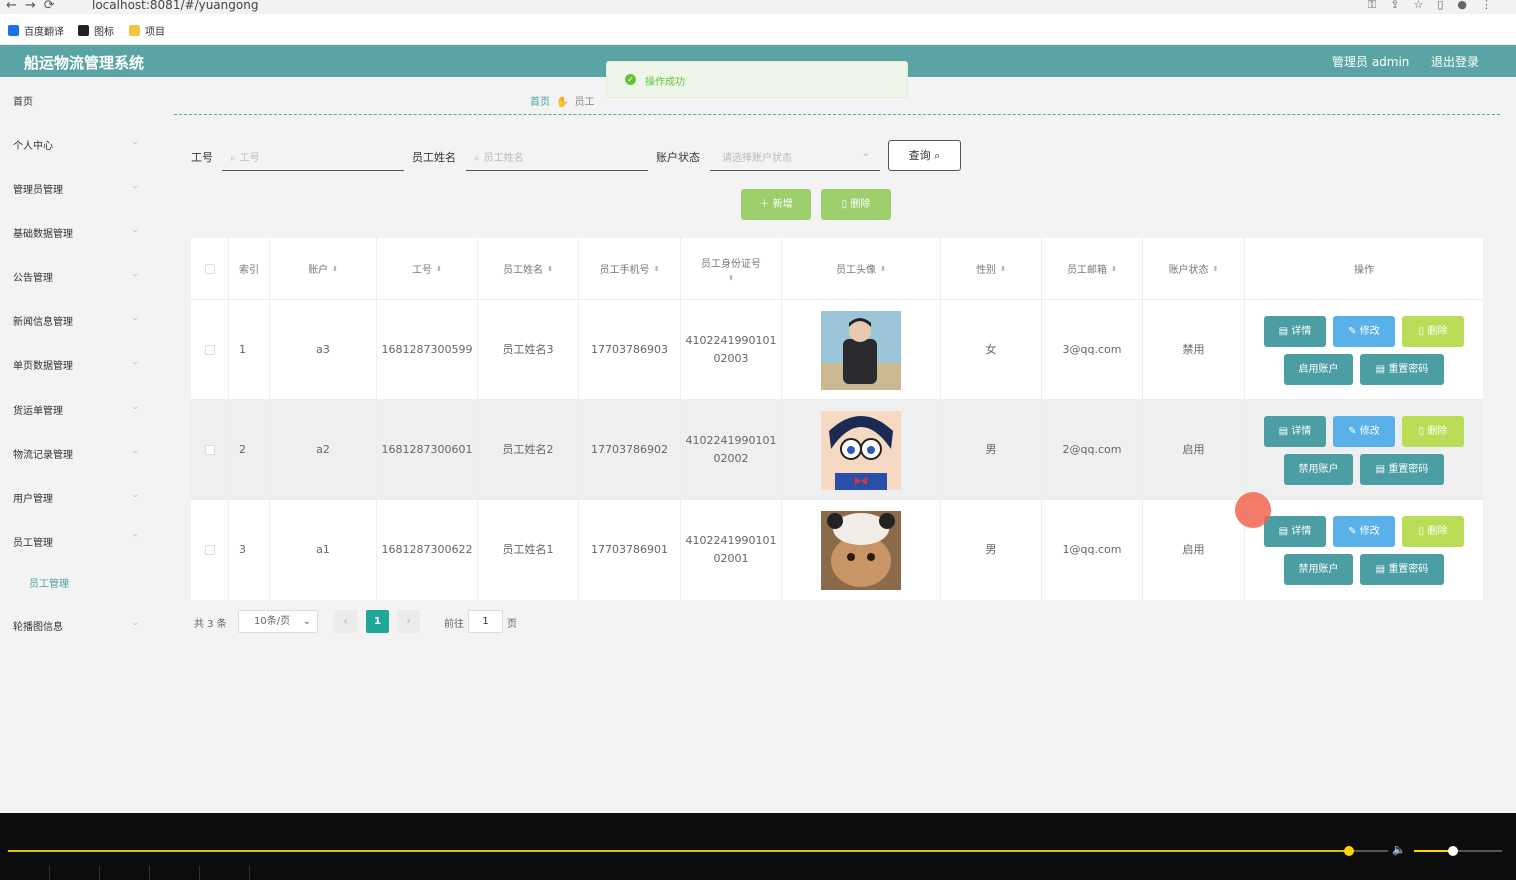 The height and width of the screenshot is (880, 1516). I want to click on goto-page-input: 1, so click(485, 621).